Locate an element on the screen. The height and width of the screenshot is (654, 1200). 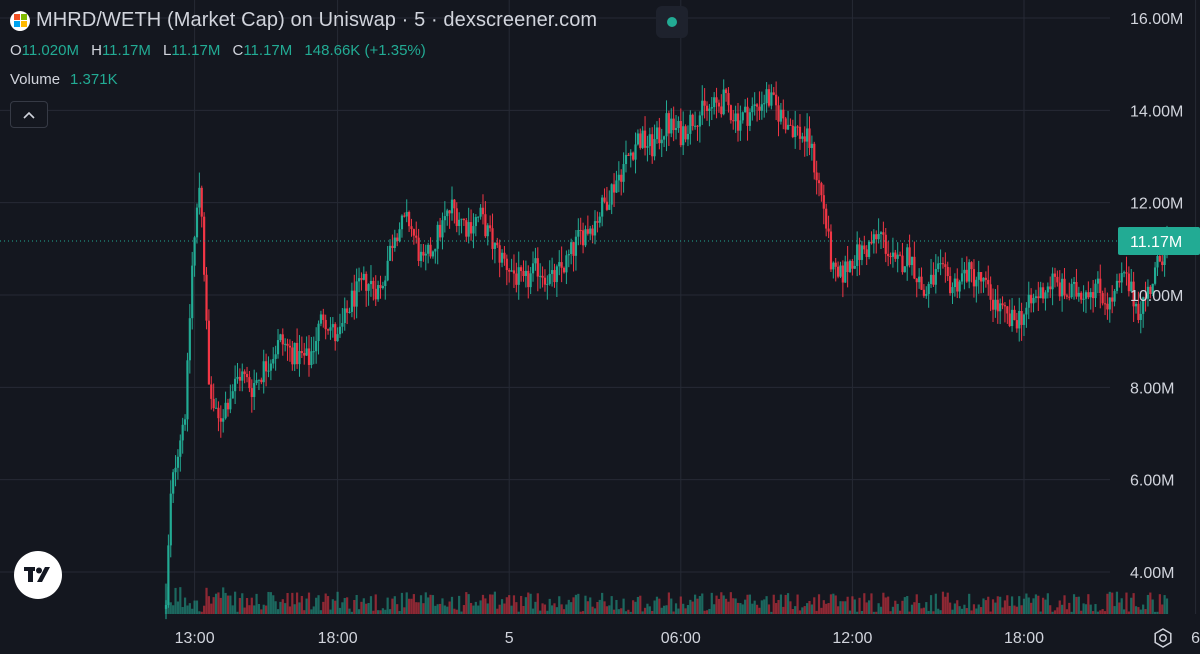
tradingview-logo-icon is located at coordinates (38, 575).